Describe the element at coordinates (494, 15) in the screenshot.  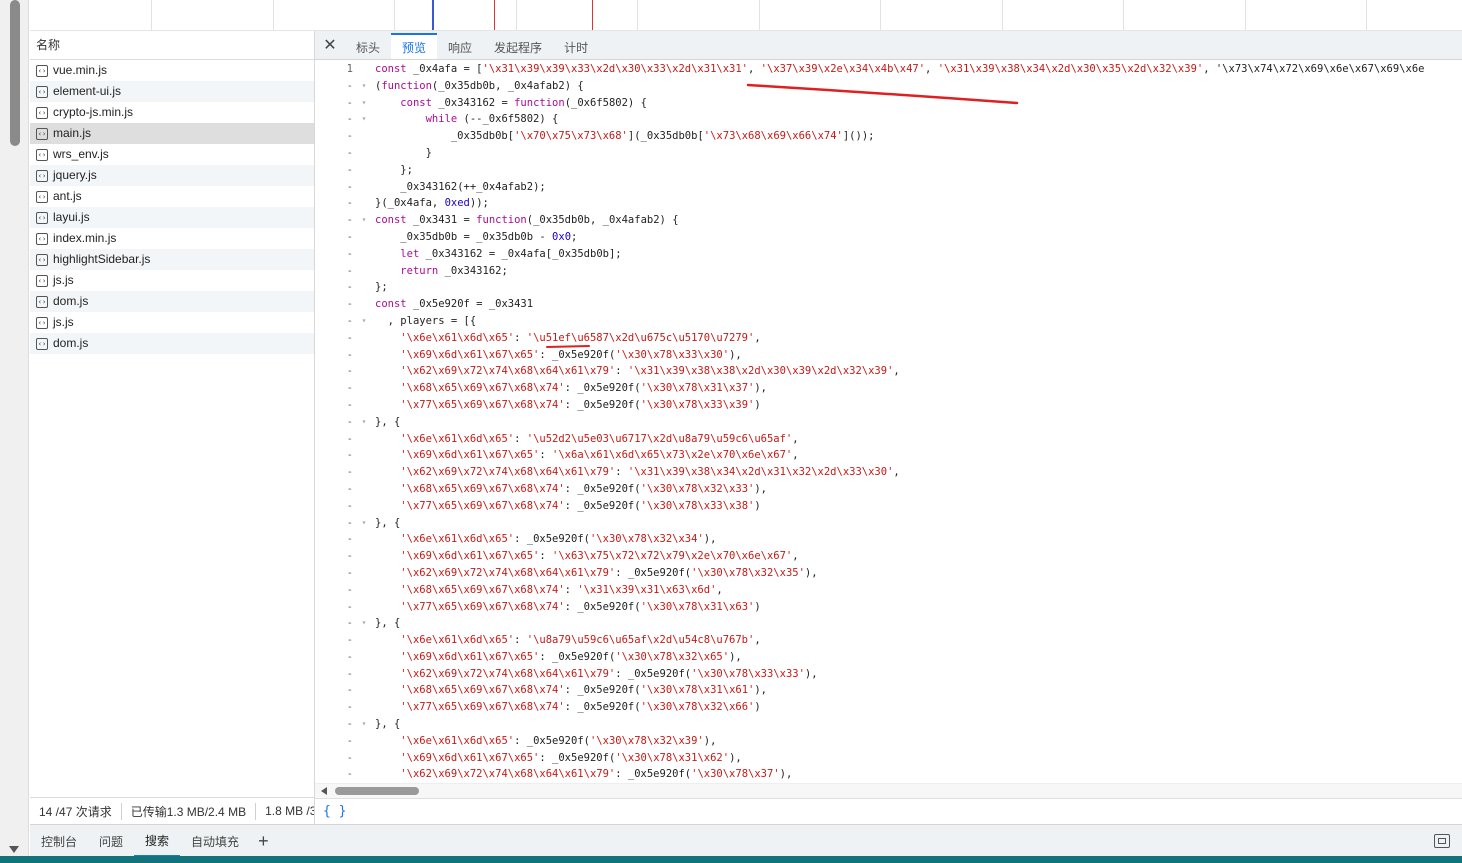
I see `timeline-load-marker` at that location.